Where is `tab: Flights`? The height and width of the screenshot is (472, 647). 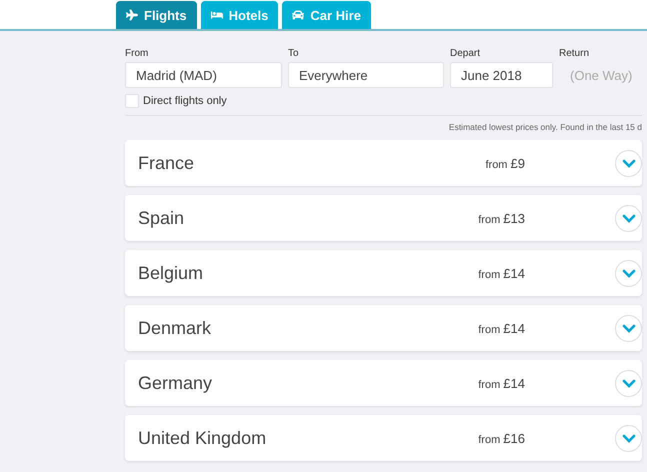
tab: Flights is located at coordinates (156, 15).